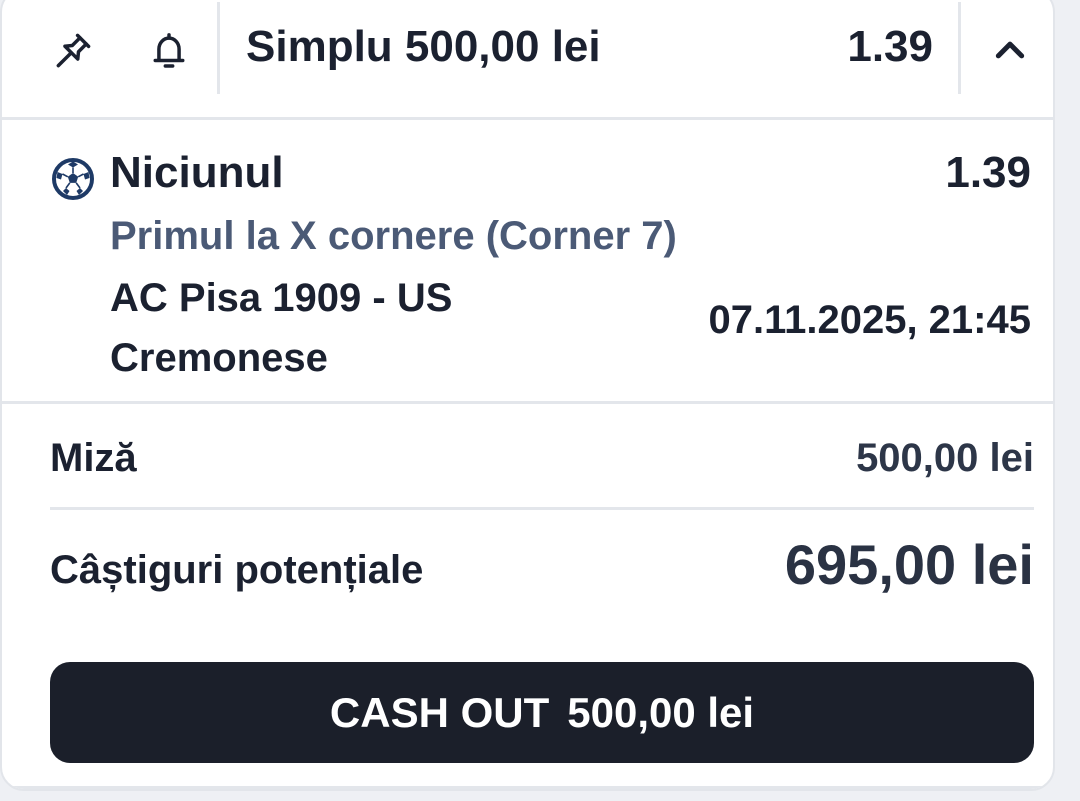  I want to click on total-odds: 1.39, so click(890, 46).